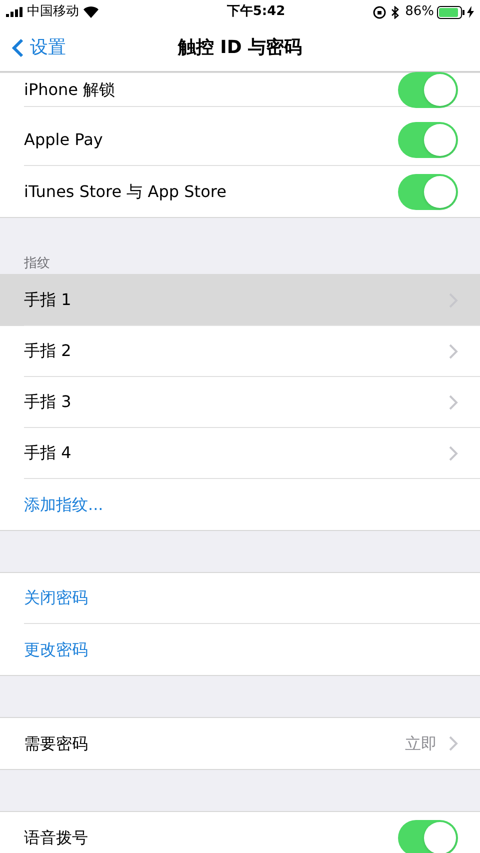 The height and width of the screenshot is (853, 480). I want to click on settings-row: 更改密码, so click(240, 649).